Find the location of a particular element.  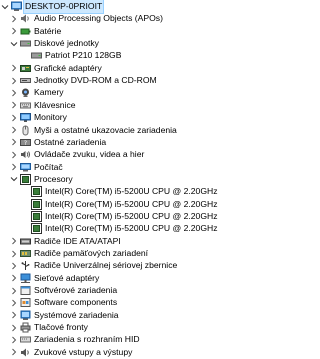

tree-category-node: Myši a ostatné ukazovacie zariadenia is located at coordinates (128, 130).